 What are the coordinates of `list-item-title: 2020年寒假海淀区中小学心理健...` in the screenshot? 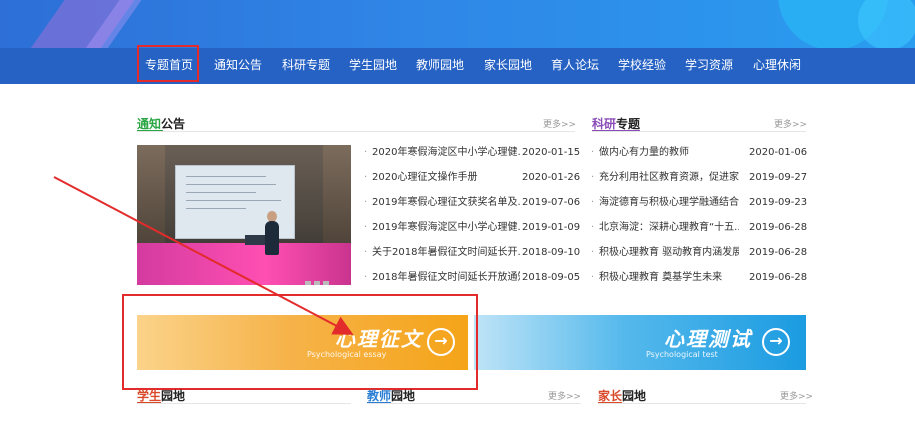 It's located at (446, 153).